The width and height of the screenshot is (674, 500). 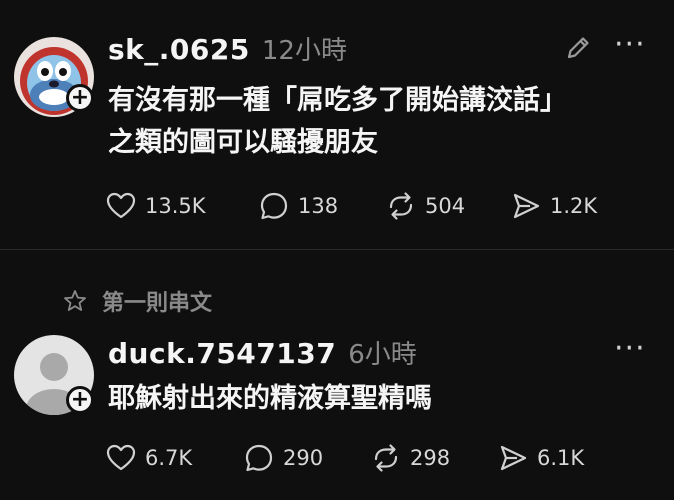 What do you see at coordinates (382, 355) in the screenshot?
I see `timestamp: 6小時` at bounding box center [382, 355].